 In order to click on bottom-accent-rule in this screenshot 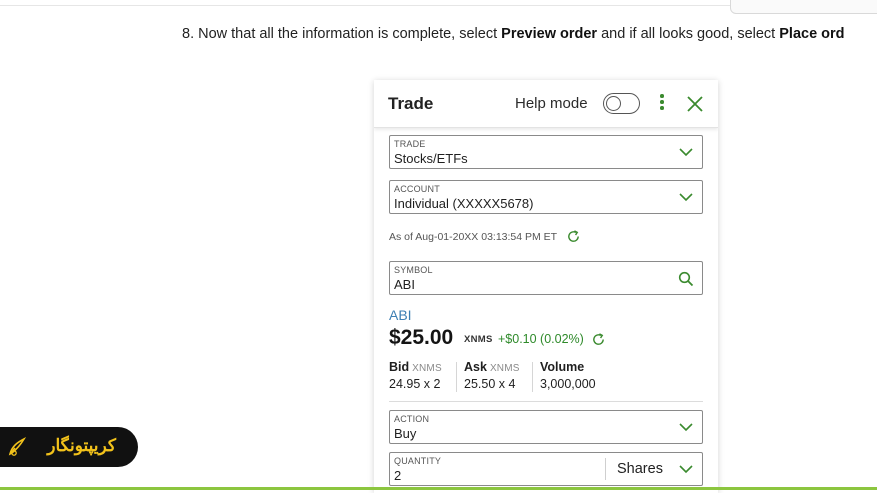, I will do `click(438, 488)`.